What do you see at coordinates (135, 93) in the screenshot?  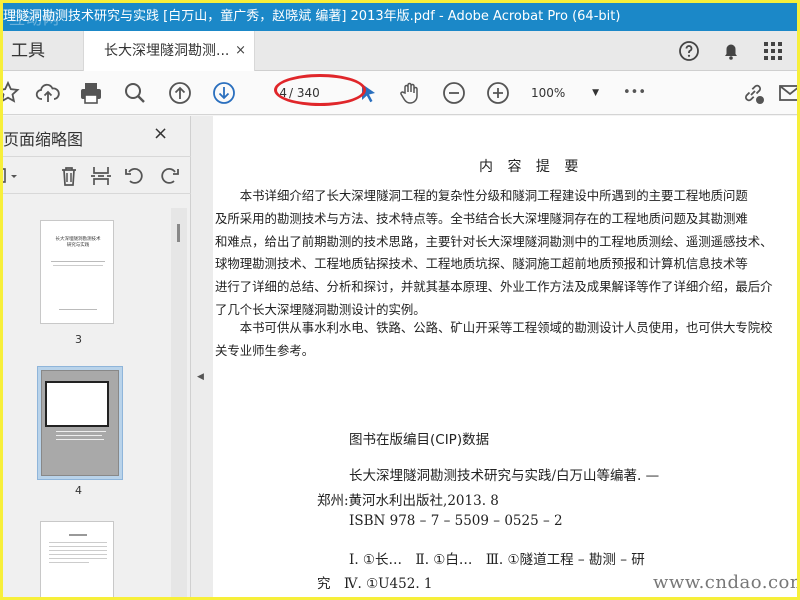 I see `search-icon` at bounding box center [135, 93].